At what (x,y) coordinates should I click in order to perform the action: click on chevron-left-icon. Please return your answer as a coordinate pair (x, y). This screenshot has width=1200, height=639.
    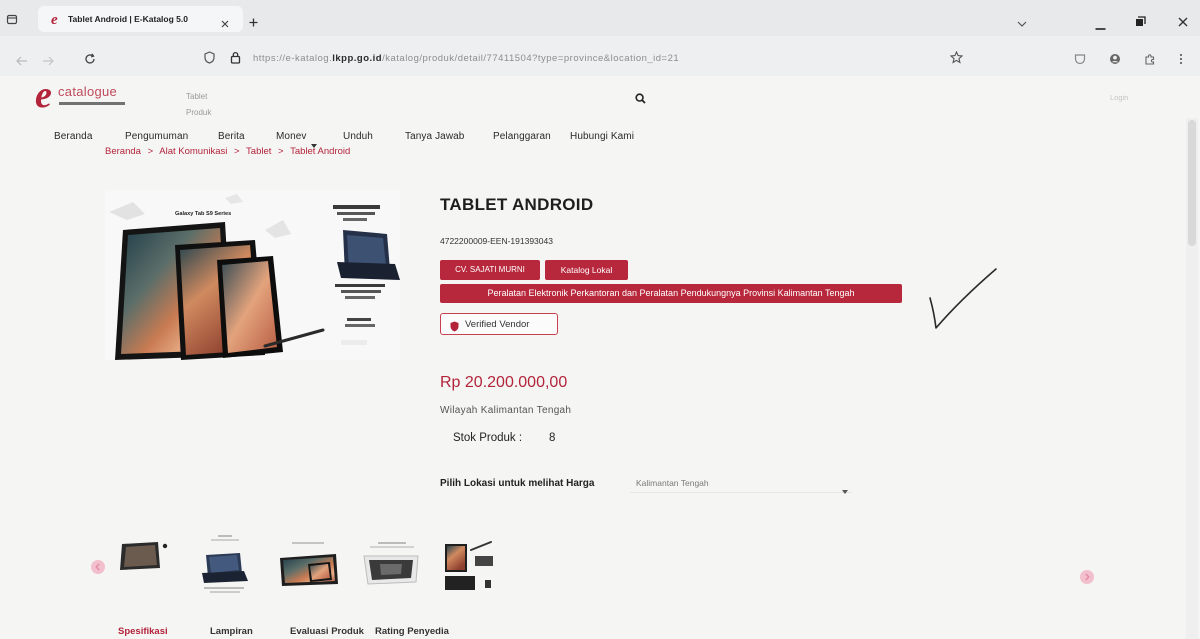
    Looking at the image, I should click on (98, 567).